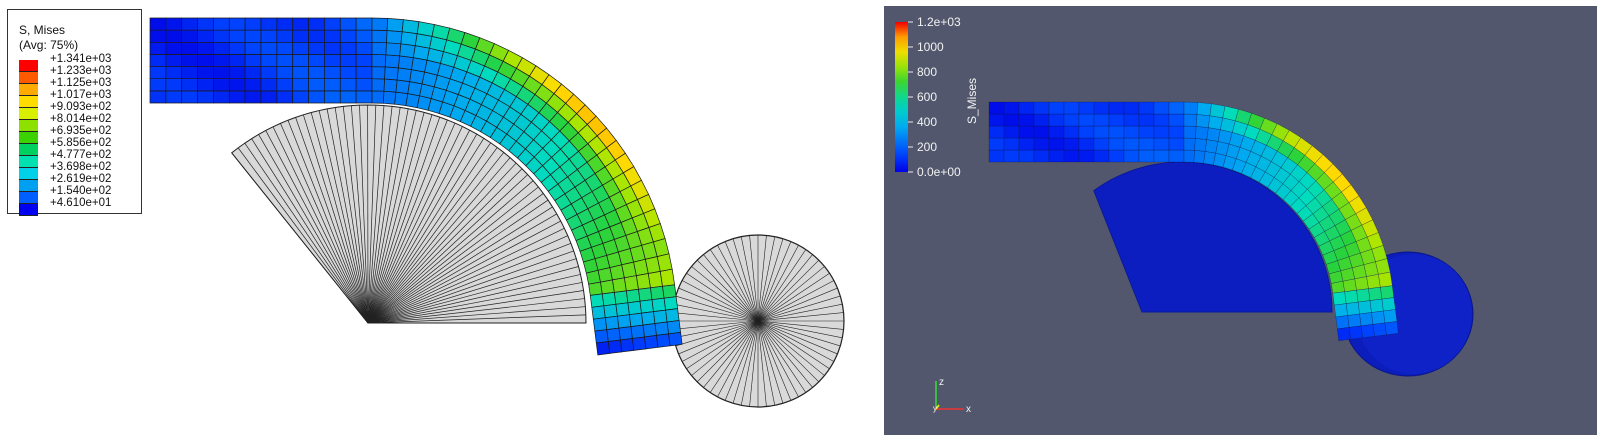 Image resolution: width=1597 pixels, height=441 pixels. I want to click on legend-entry: +3.698e+02, so click(65, 170).